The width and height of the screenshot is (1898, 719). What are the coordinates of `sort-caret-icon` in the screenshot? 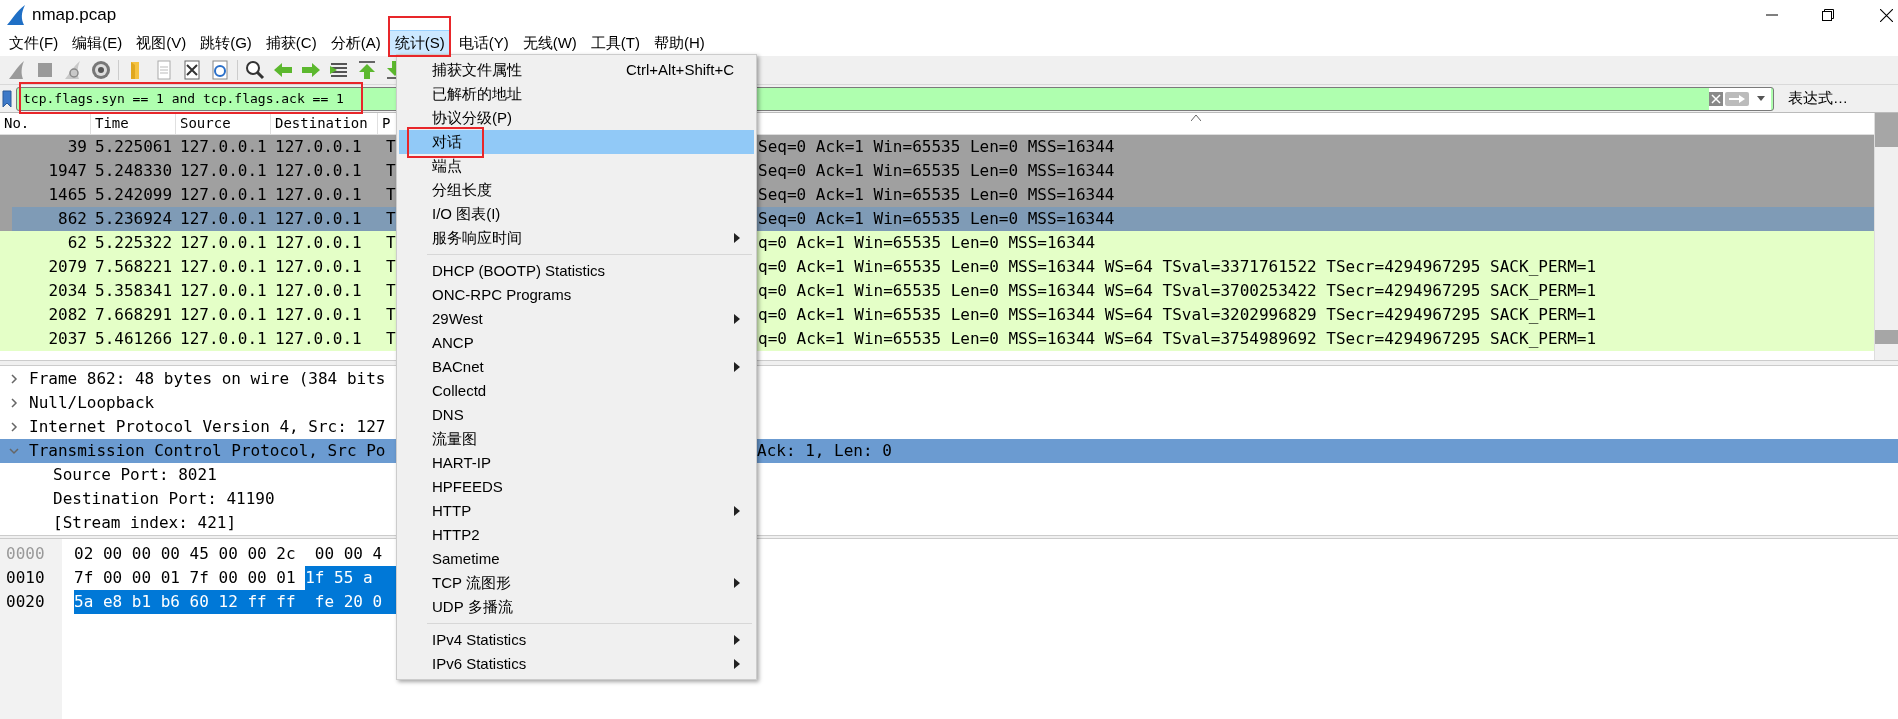 It's located at (1196, 118).